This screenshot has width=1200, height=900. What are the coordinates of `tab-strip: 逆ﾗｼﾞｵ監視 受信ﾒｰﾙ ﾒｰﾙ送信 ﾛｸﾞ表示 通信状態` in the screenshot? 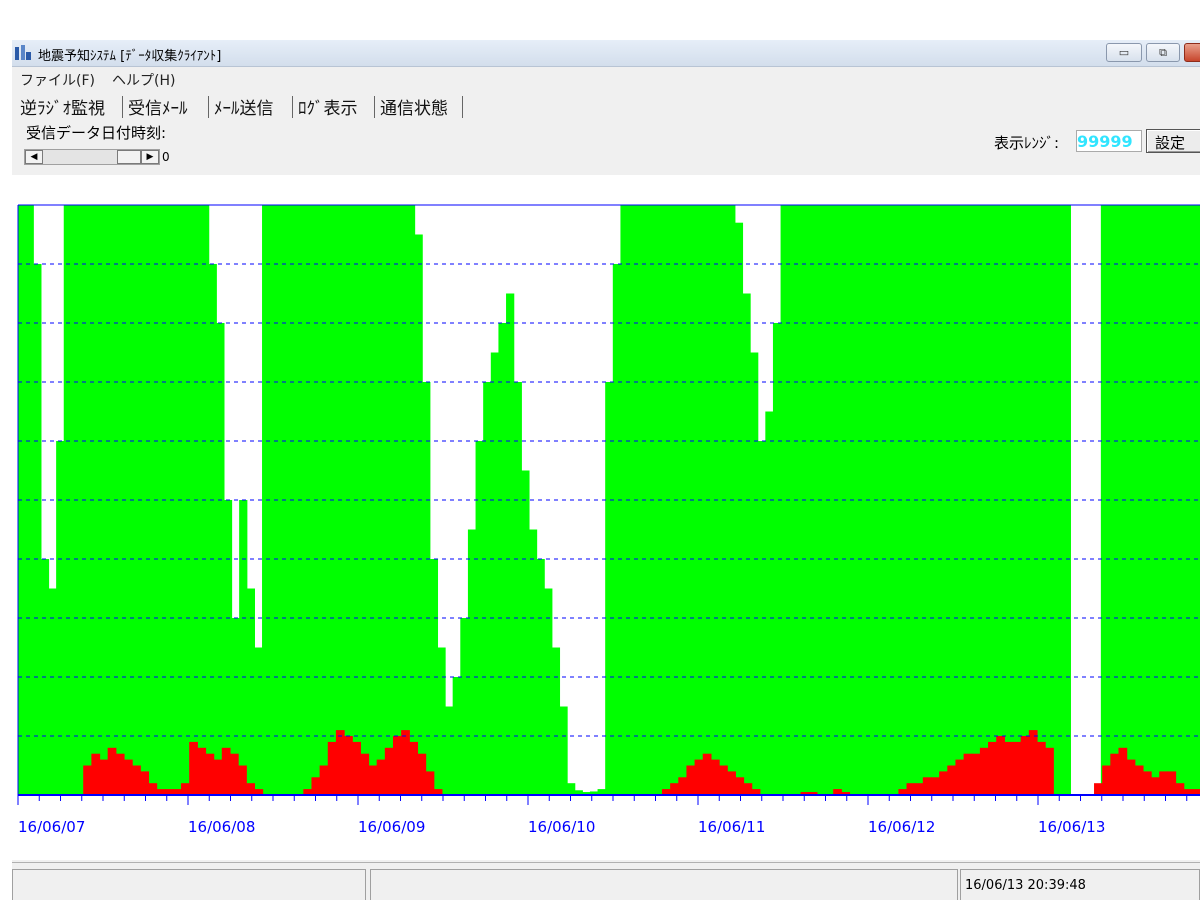 It's located at (606, 106).